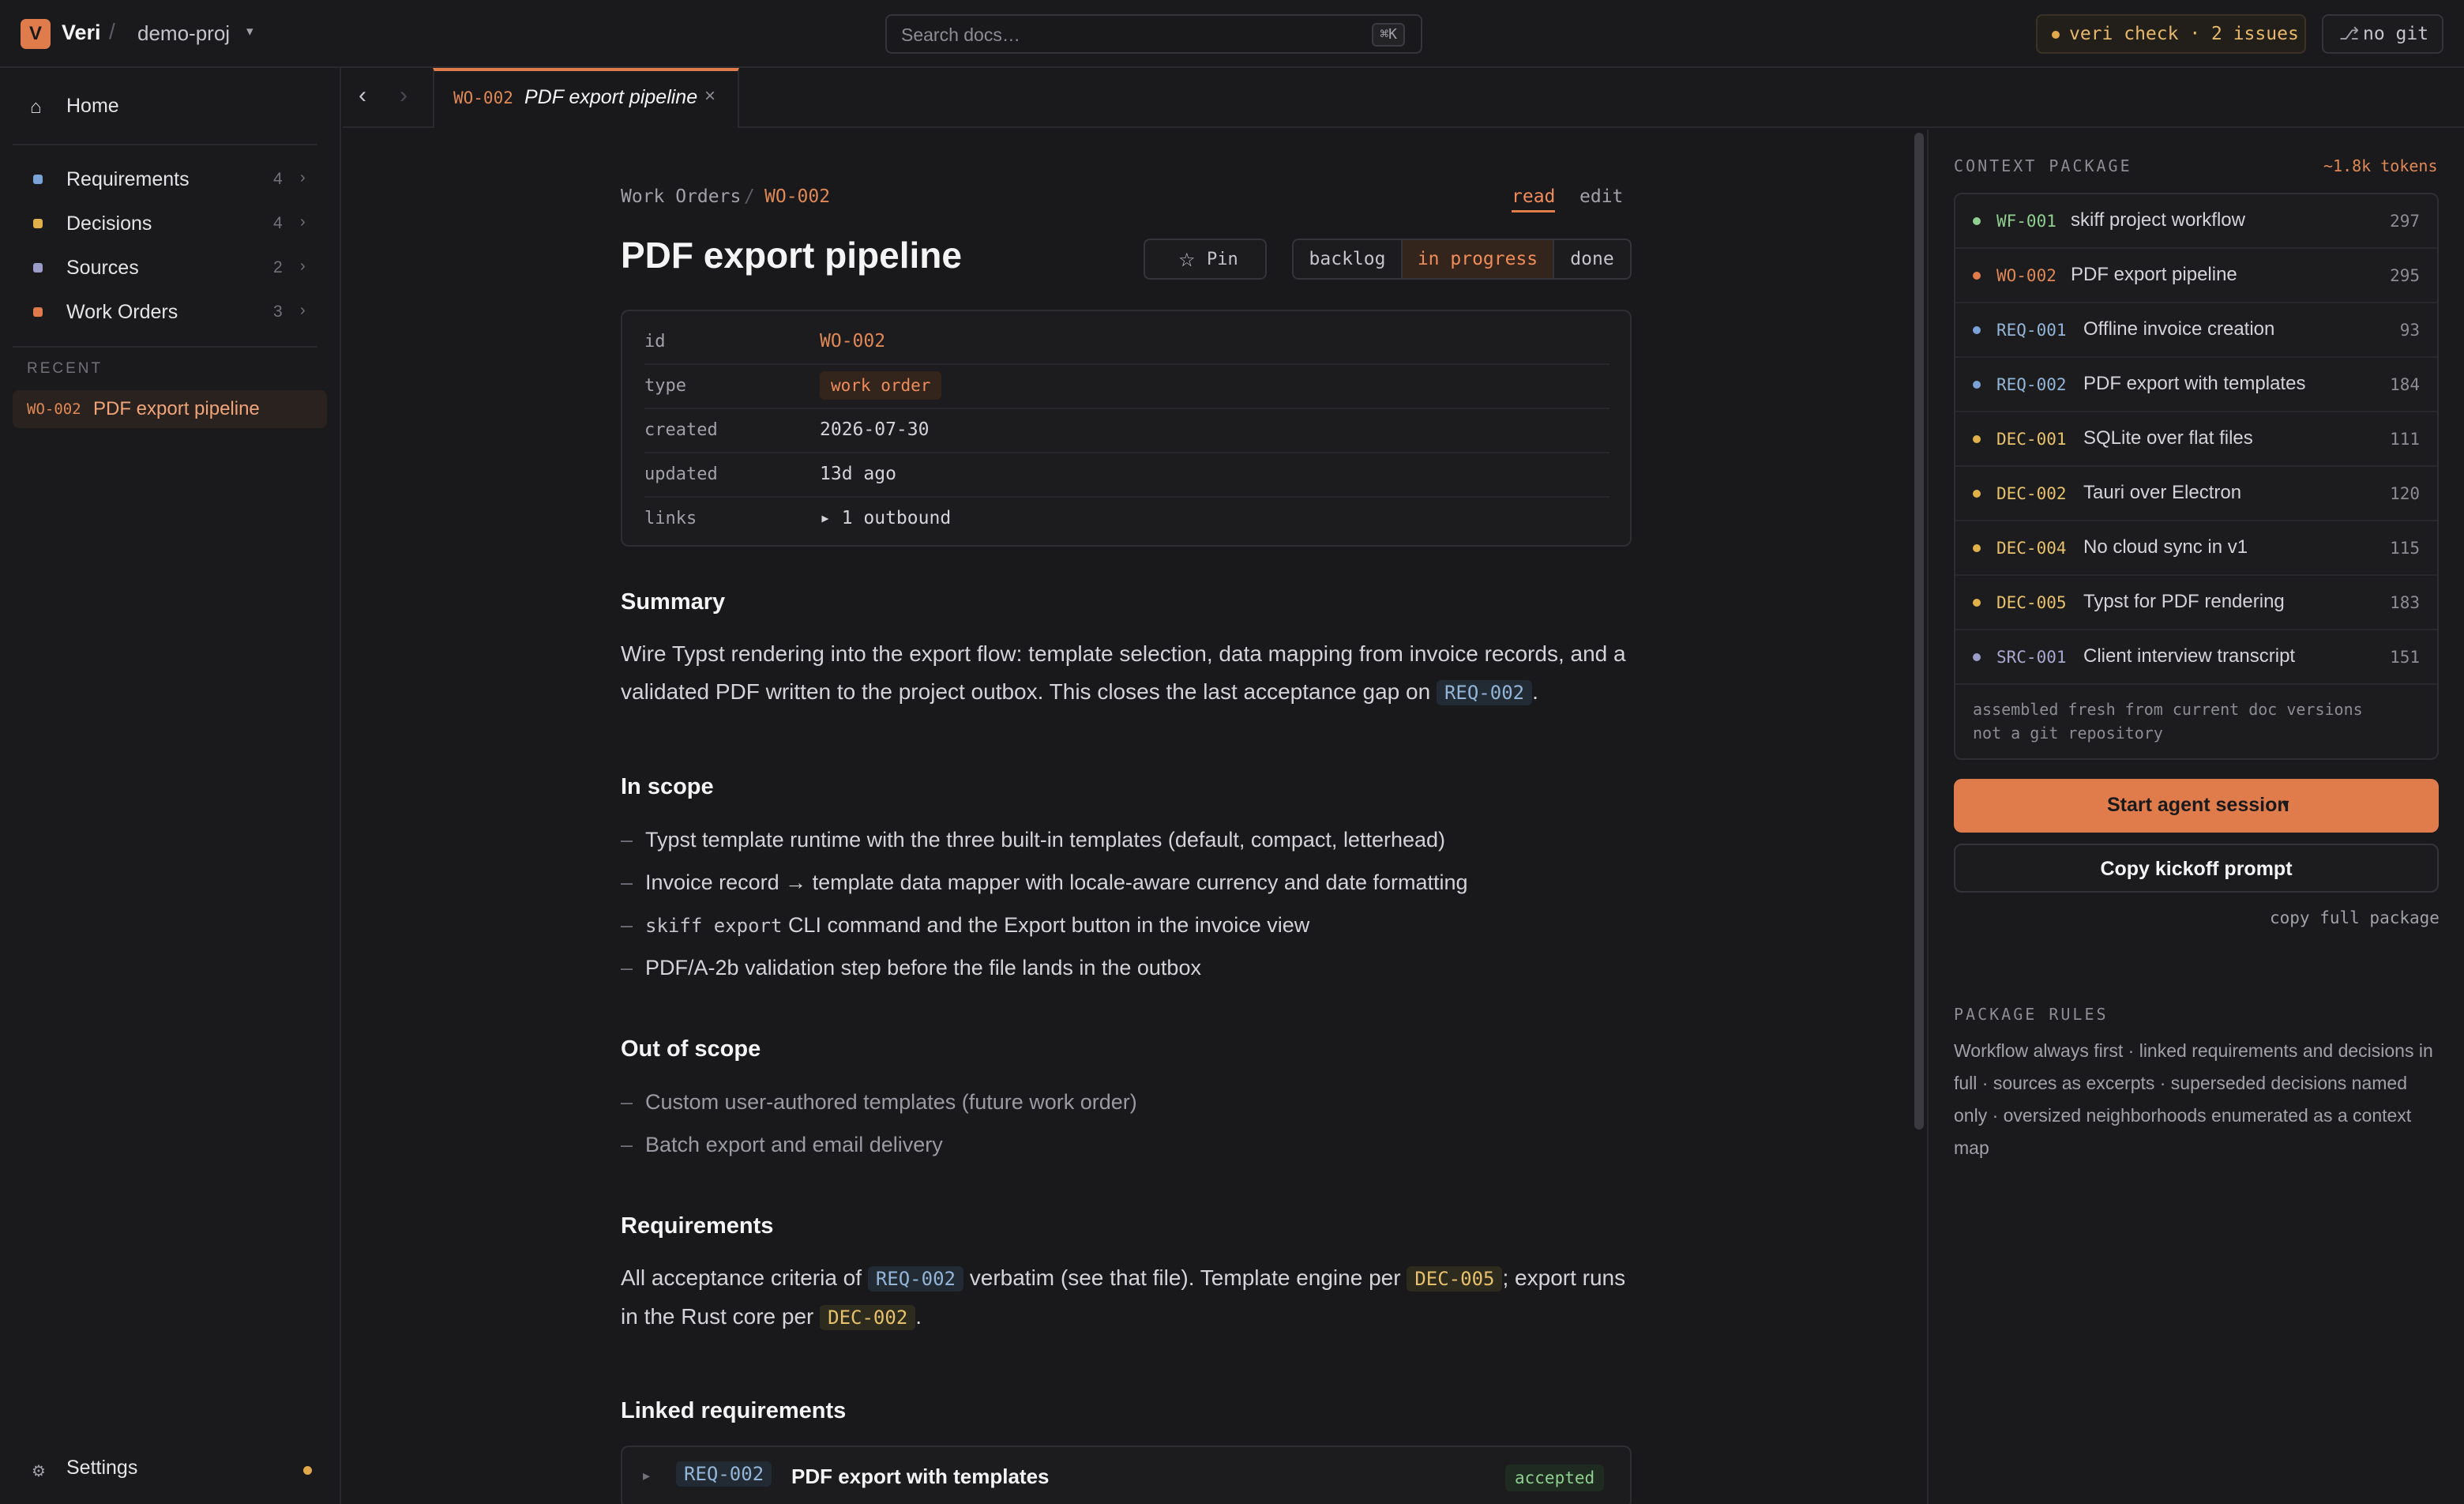 The width and height of the screenshot is (2464, 1504). I want to click on sidebar-item-requirements: Requirements 4 ›, so click(171, 179).